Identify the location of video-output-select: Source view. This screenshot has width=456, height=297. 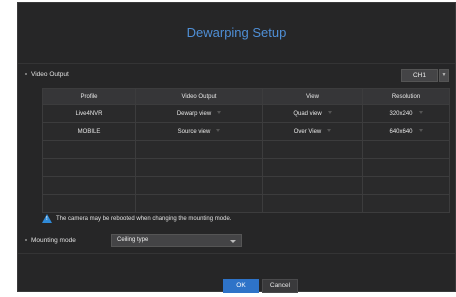
(199, 131).